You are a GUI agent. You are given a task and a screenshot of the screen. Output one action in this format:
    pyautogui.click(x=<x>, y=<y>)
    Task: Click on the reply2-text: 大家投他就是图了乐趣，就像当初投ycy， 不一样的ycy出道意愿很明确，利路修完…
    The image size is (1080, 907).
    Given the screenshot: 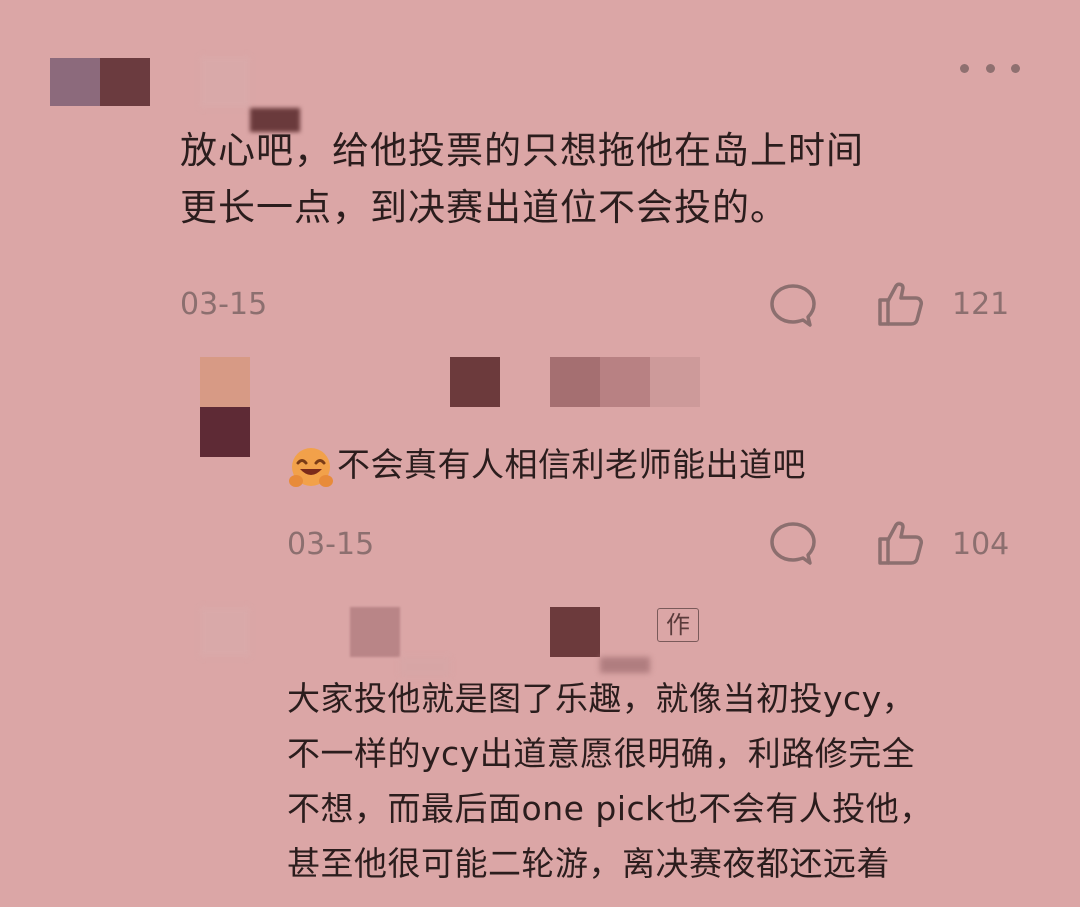 What is the action you would take?
    pyautogui.click(x=610, y=781)
    